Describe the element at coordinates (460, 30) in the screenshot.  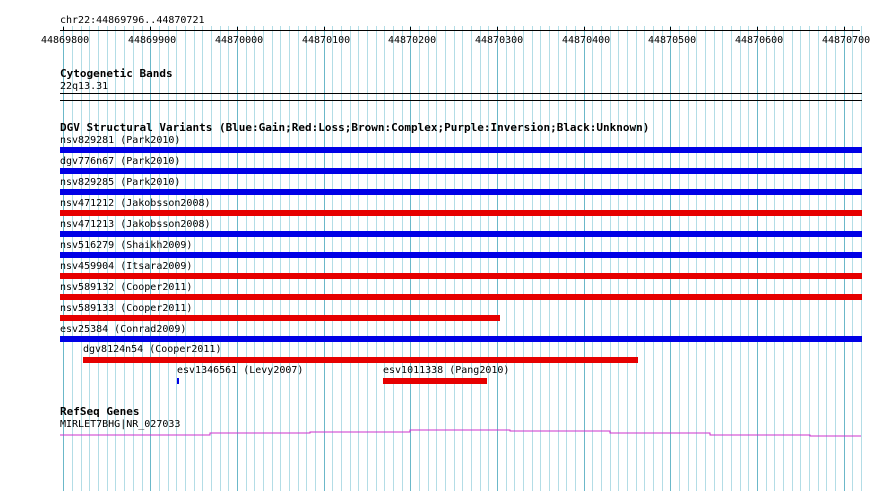
I see `ruler-line` at that location.